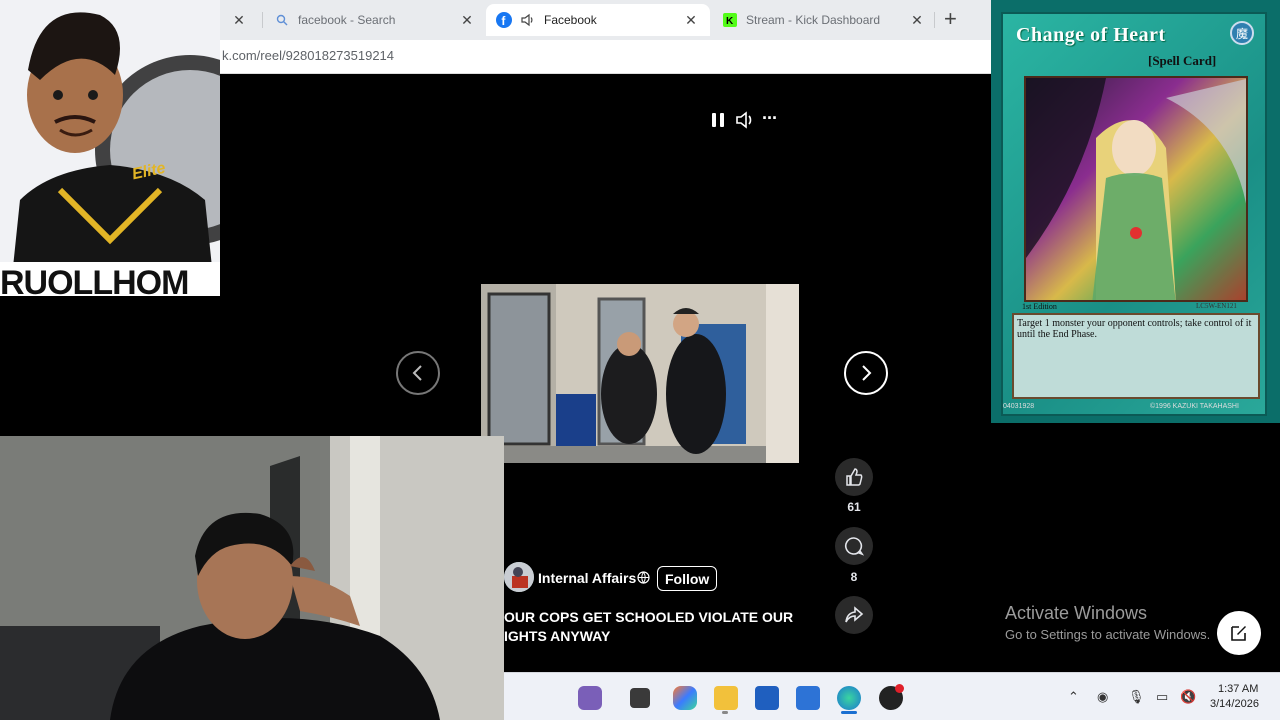 The height and width of the screenshot is (720, 1280). I want to click on comment-icon, so click(854, 546).